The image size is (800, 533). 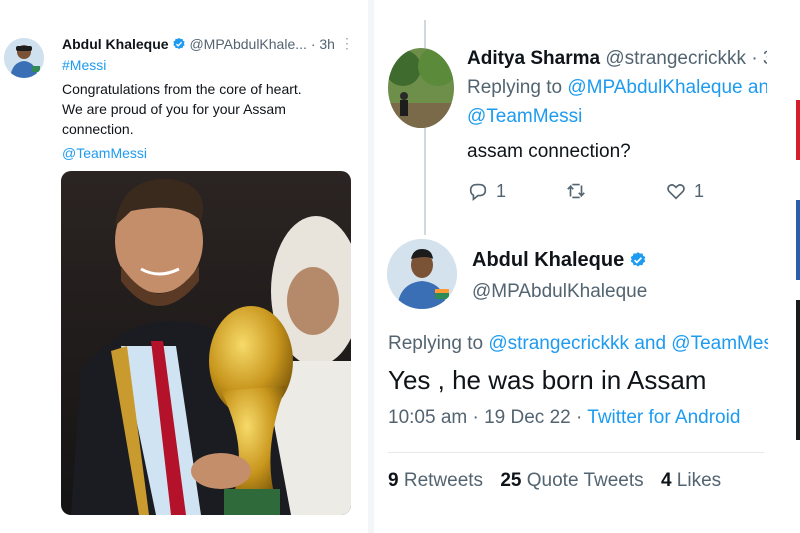 What do you see at coordinates (628, 343) in the screenshot?
I see `mention-link: @strangecrickkk and @TeamMess` at bounding box center [628, 343].